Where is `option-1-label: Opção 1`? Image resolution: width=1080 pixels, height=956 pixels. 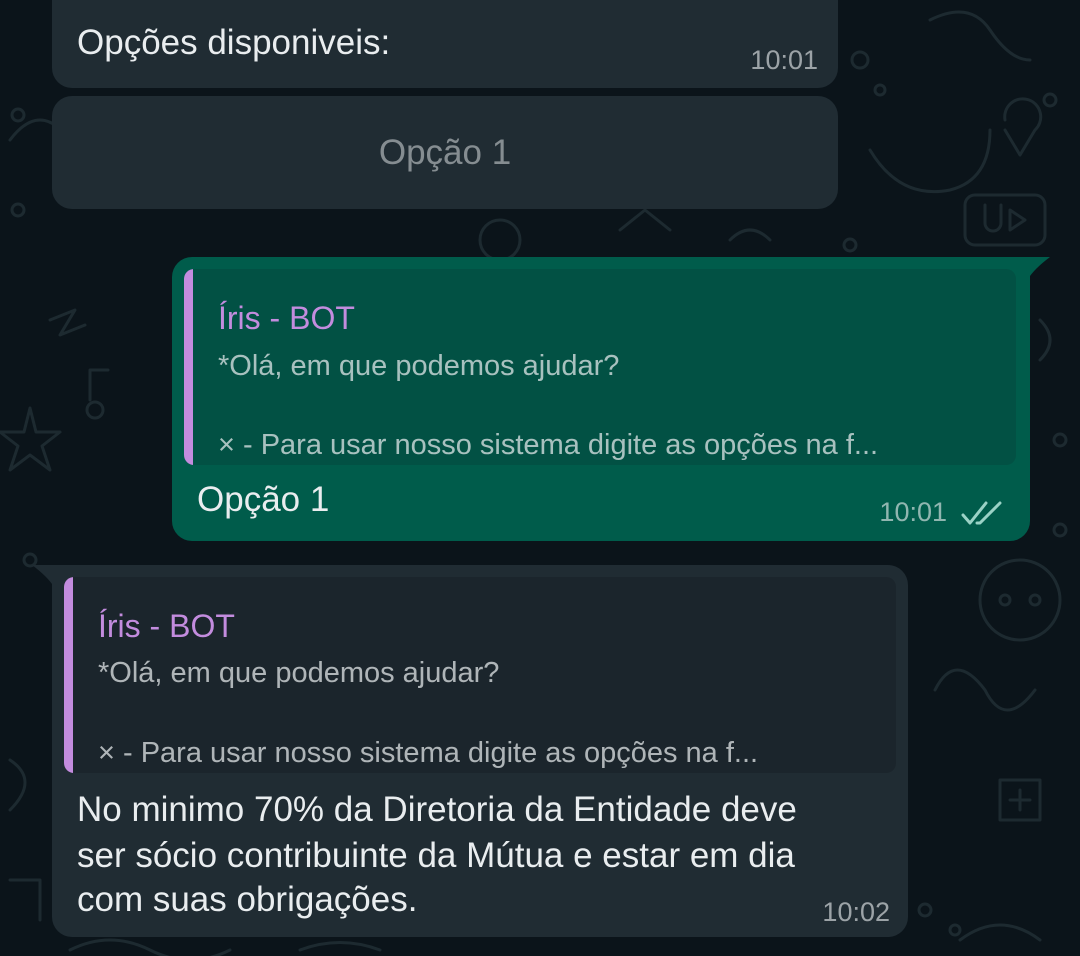 option-1-label: Opção 1 is located at coordinates (445, 152).